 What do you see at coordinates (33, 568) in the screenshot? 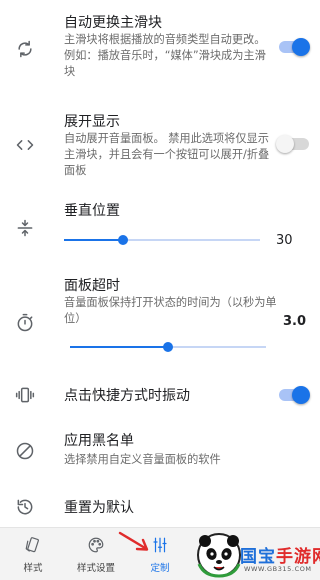
I see `tab-label: 样式` at bounding box center [33, 568].